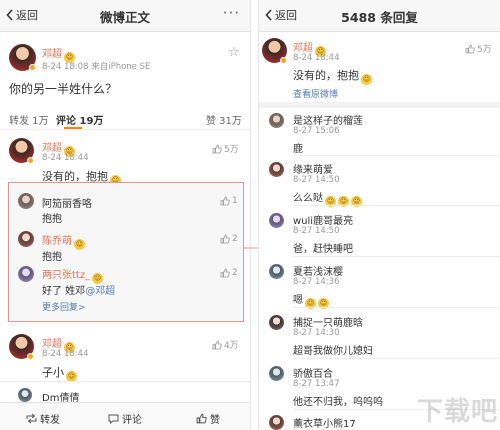 The image size is (500, 430). I want to click on comment-text: 没有的，抱抱 ☺, so click(332, 77).